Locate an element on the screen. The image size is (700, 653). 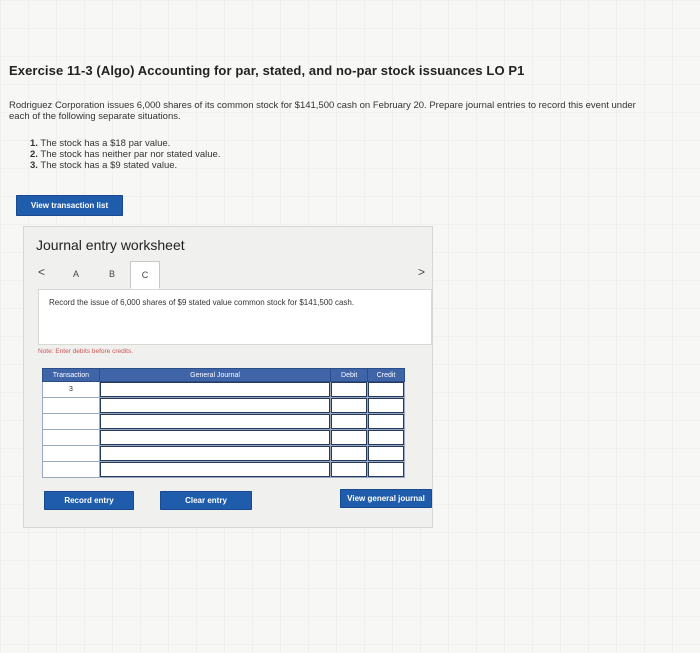
worksheet-tab-nav: < A B C > is located at coordinates (232, 275).